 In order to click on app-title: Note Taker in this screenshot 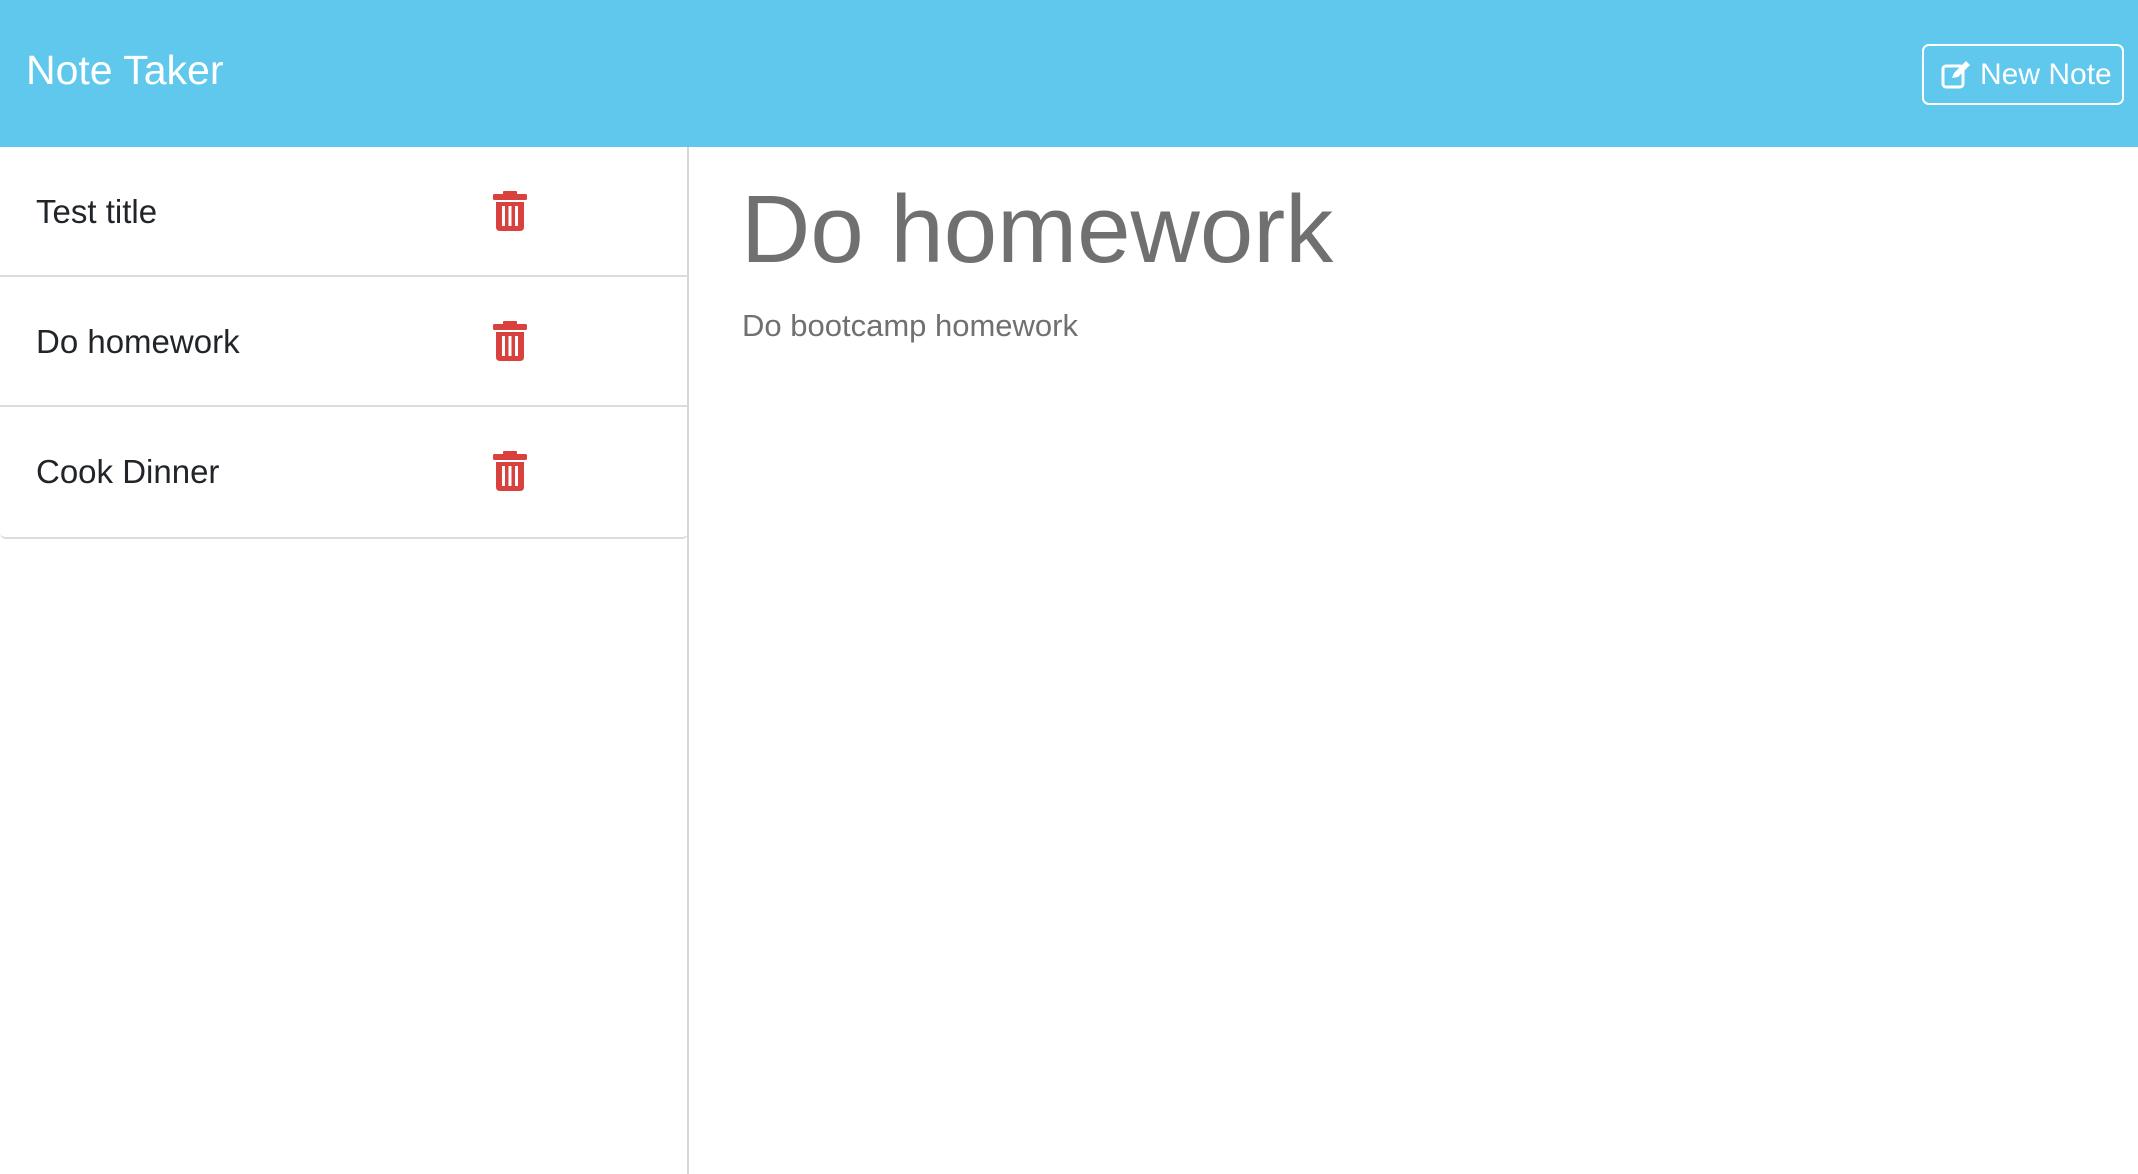, I will do `click(125, 70)`.